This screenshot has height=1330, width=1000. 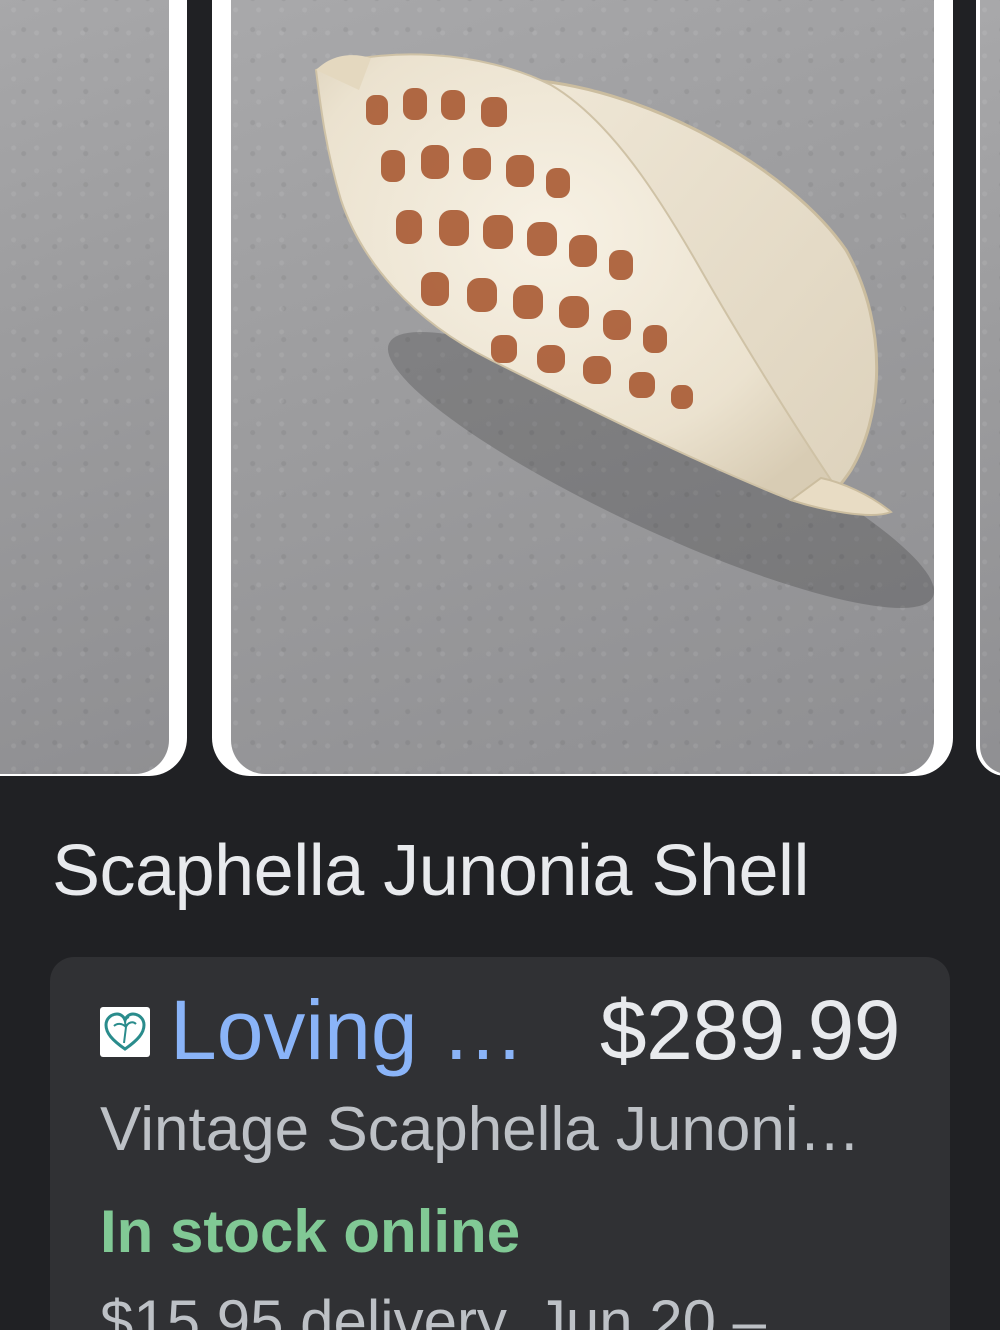 I want to click on stock-status: In stock online, so click(x=310, y=1231).